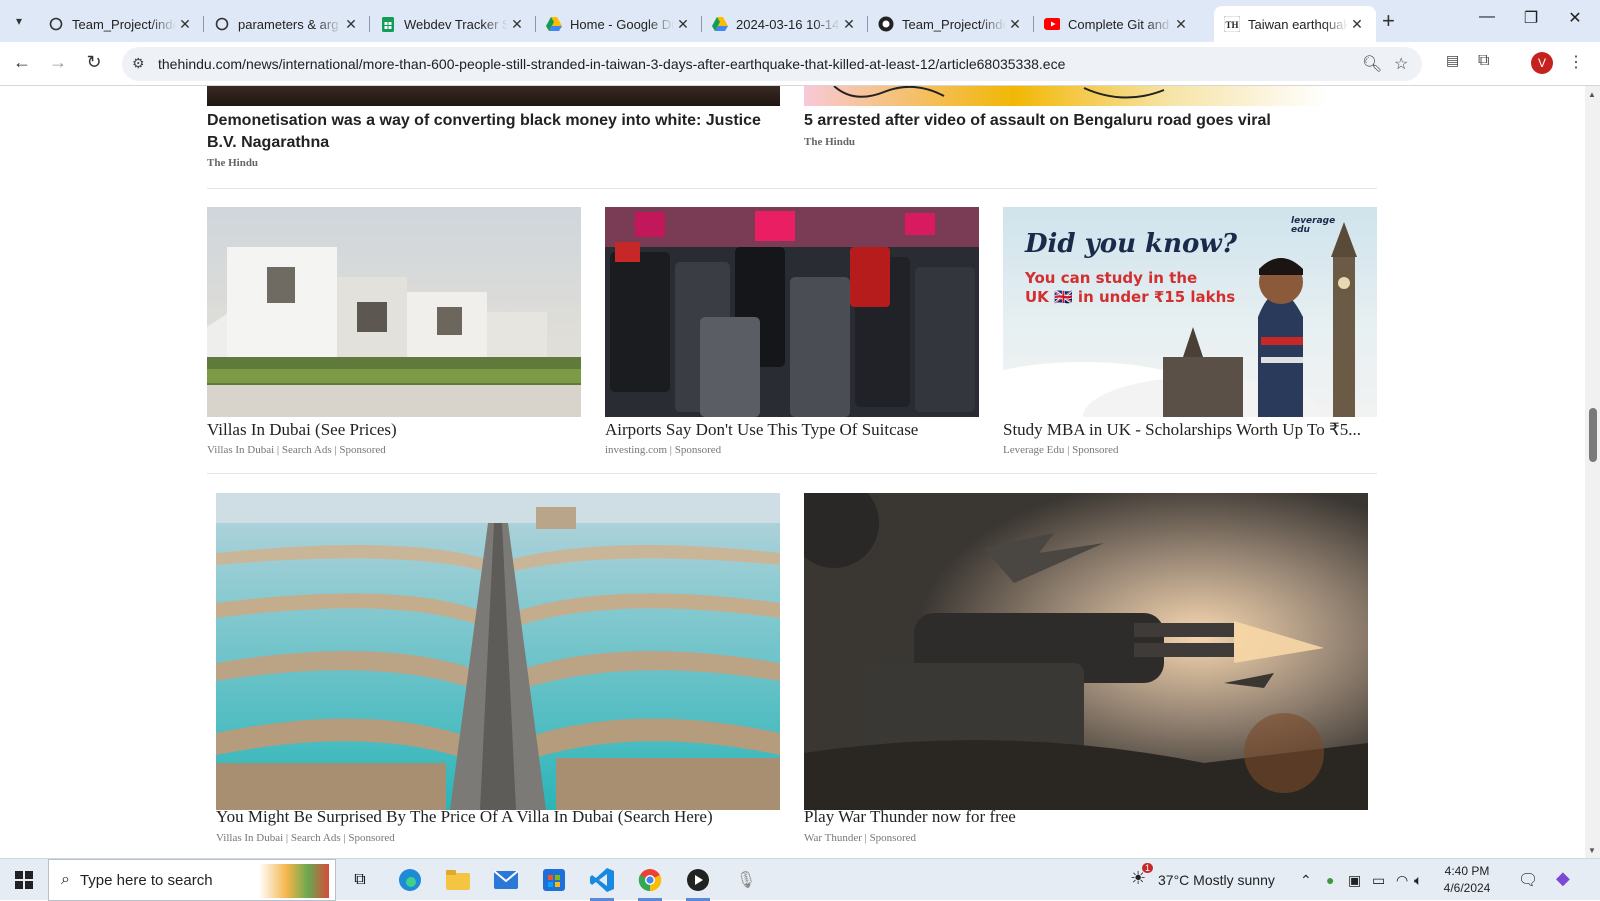 Image resolution: width=1600 pixels, height=901 pixels. Describe the element at coordinates (24, 880) in the screenshot. I see `start-button` at that location.